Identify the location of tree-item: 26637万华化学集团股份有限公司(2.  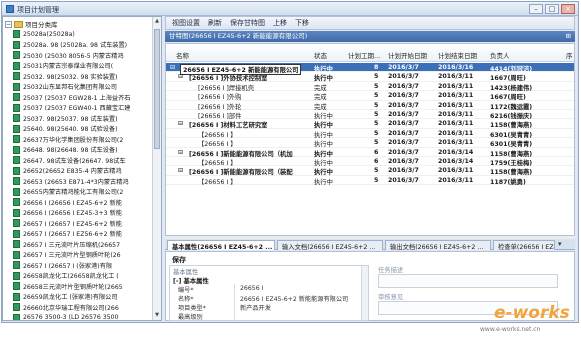
(78, 139).